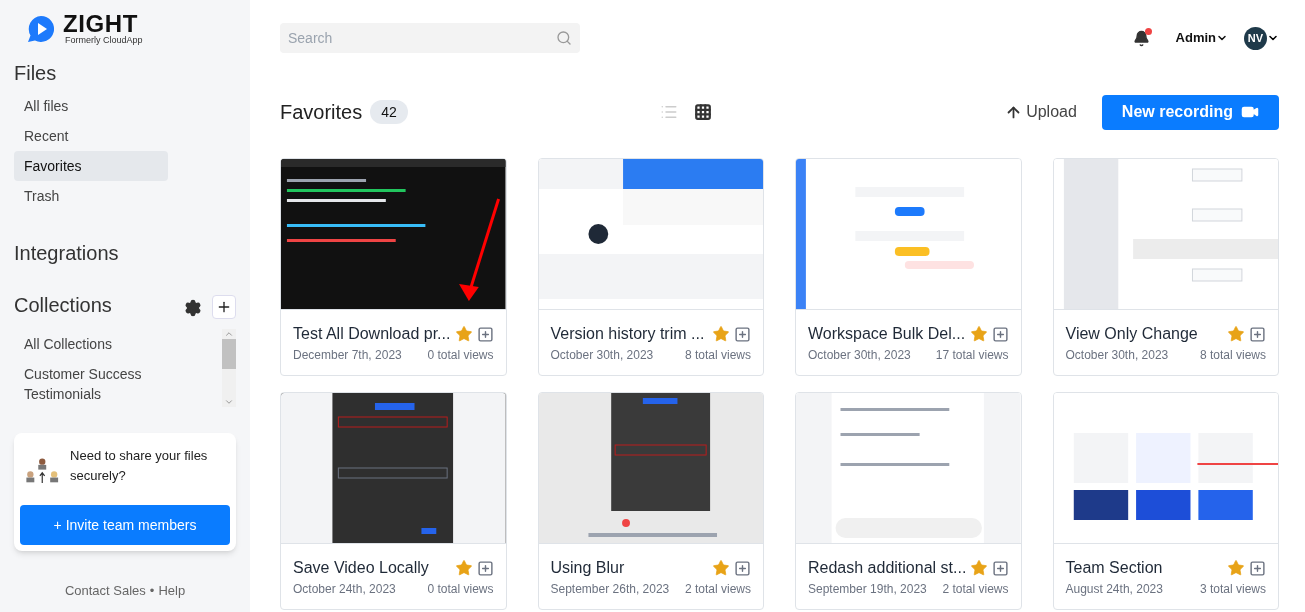 The width and height of the screenshot is (1305, 612). I want to click on file-date: December 7th, 2023, so click(347, 355).